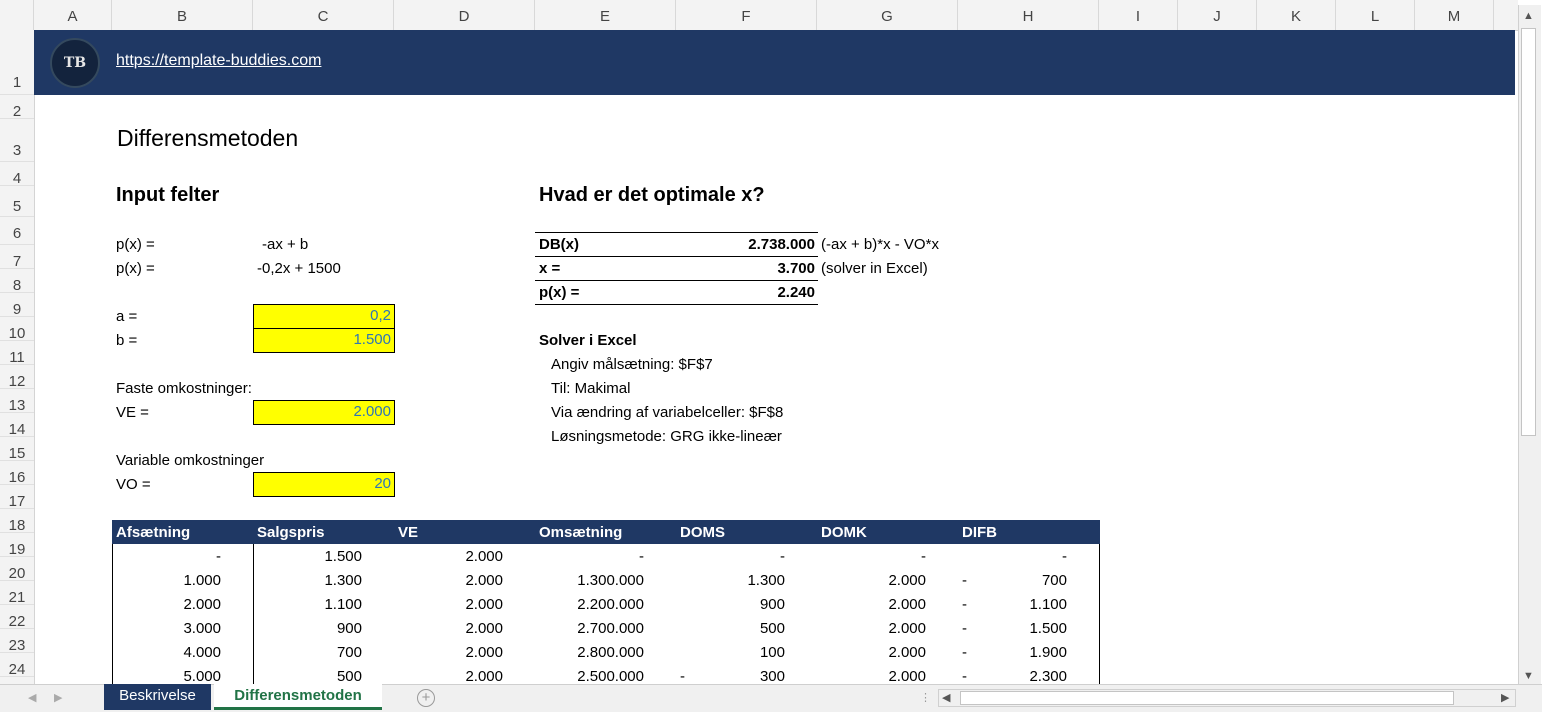  Describe the element at coordinates (1217, 15) in the screenshot. I see `column-header-j: J` at that location.